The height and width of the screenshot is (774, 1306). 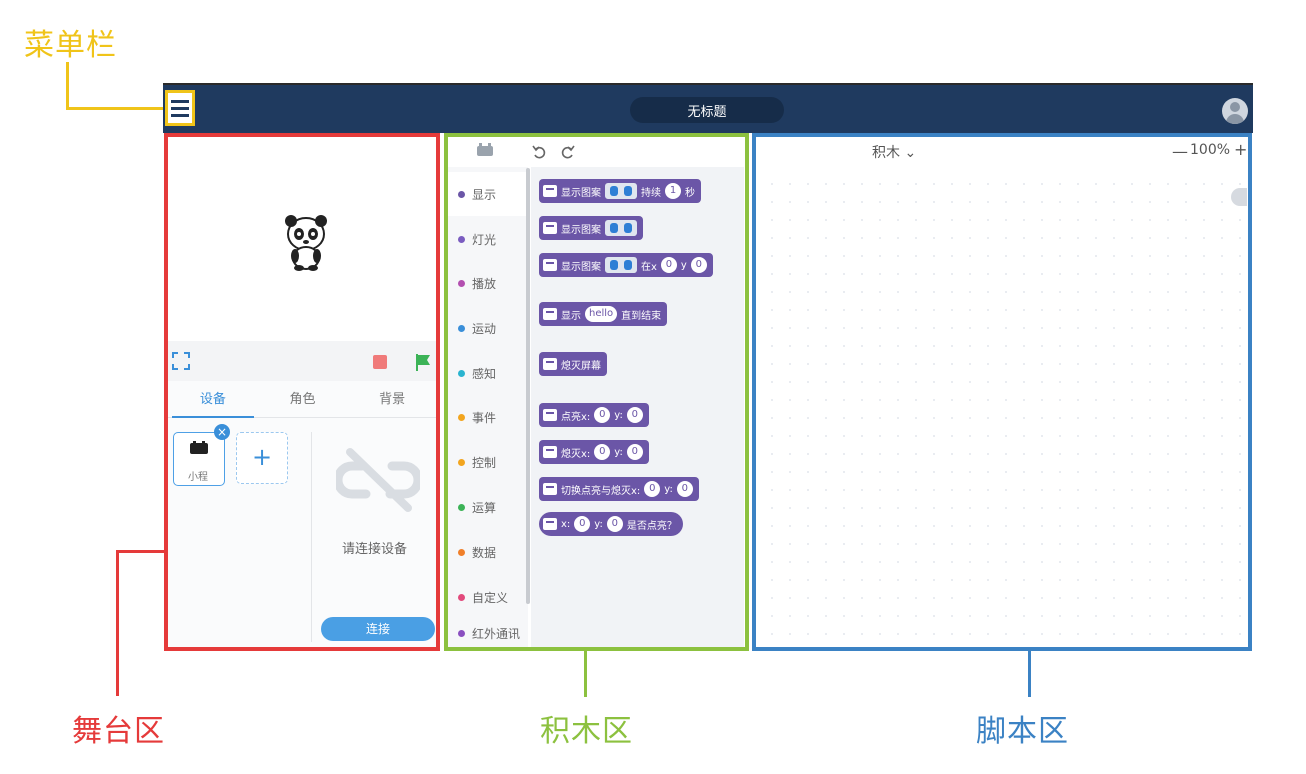 What do you see at coordinates (649, 267) in the screenshot?
I see `block-text: 在x` at bounding box center [649, 267].